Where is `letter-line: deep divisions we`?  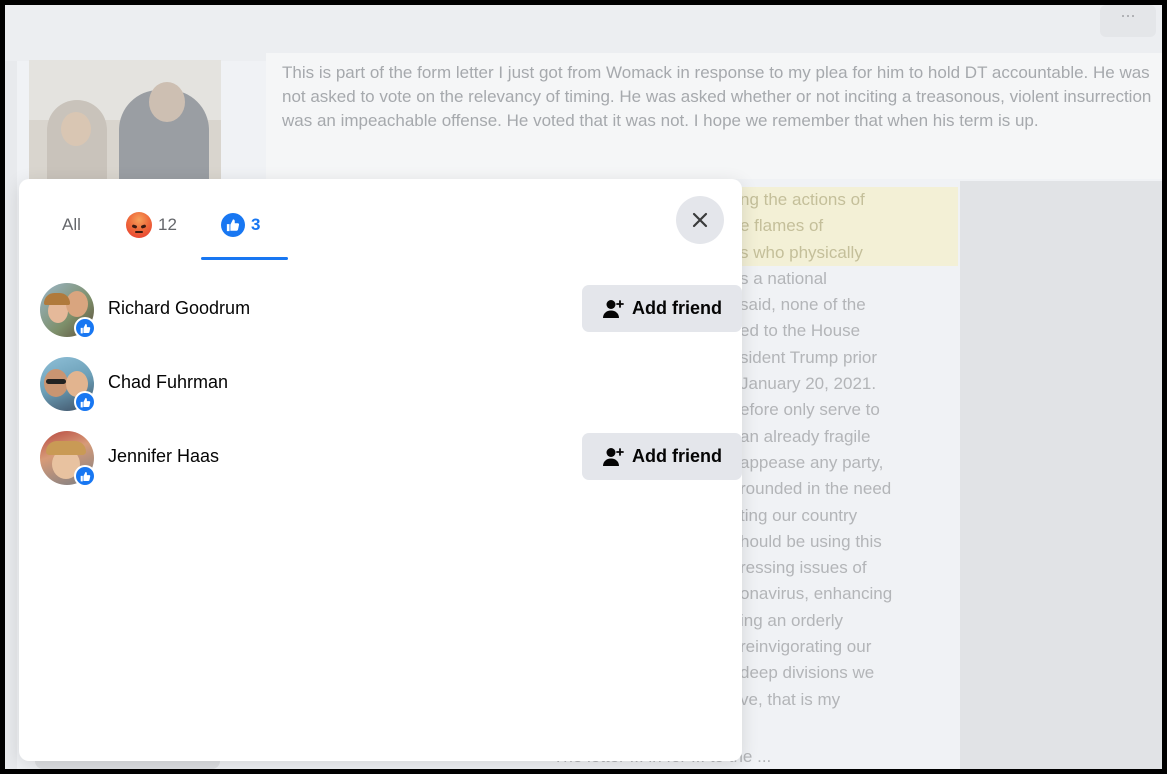 letter-line: deep divisions we is located at coordinates (807, 673).